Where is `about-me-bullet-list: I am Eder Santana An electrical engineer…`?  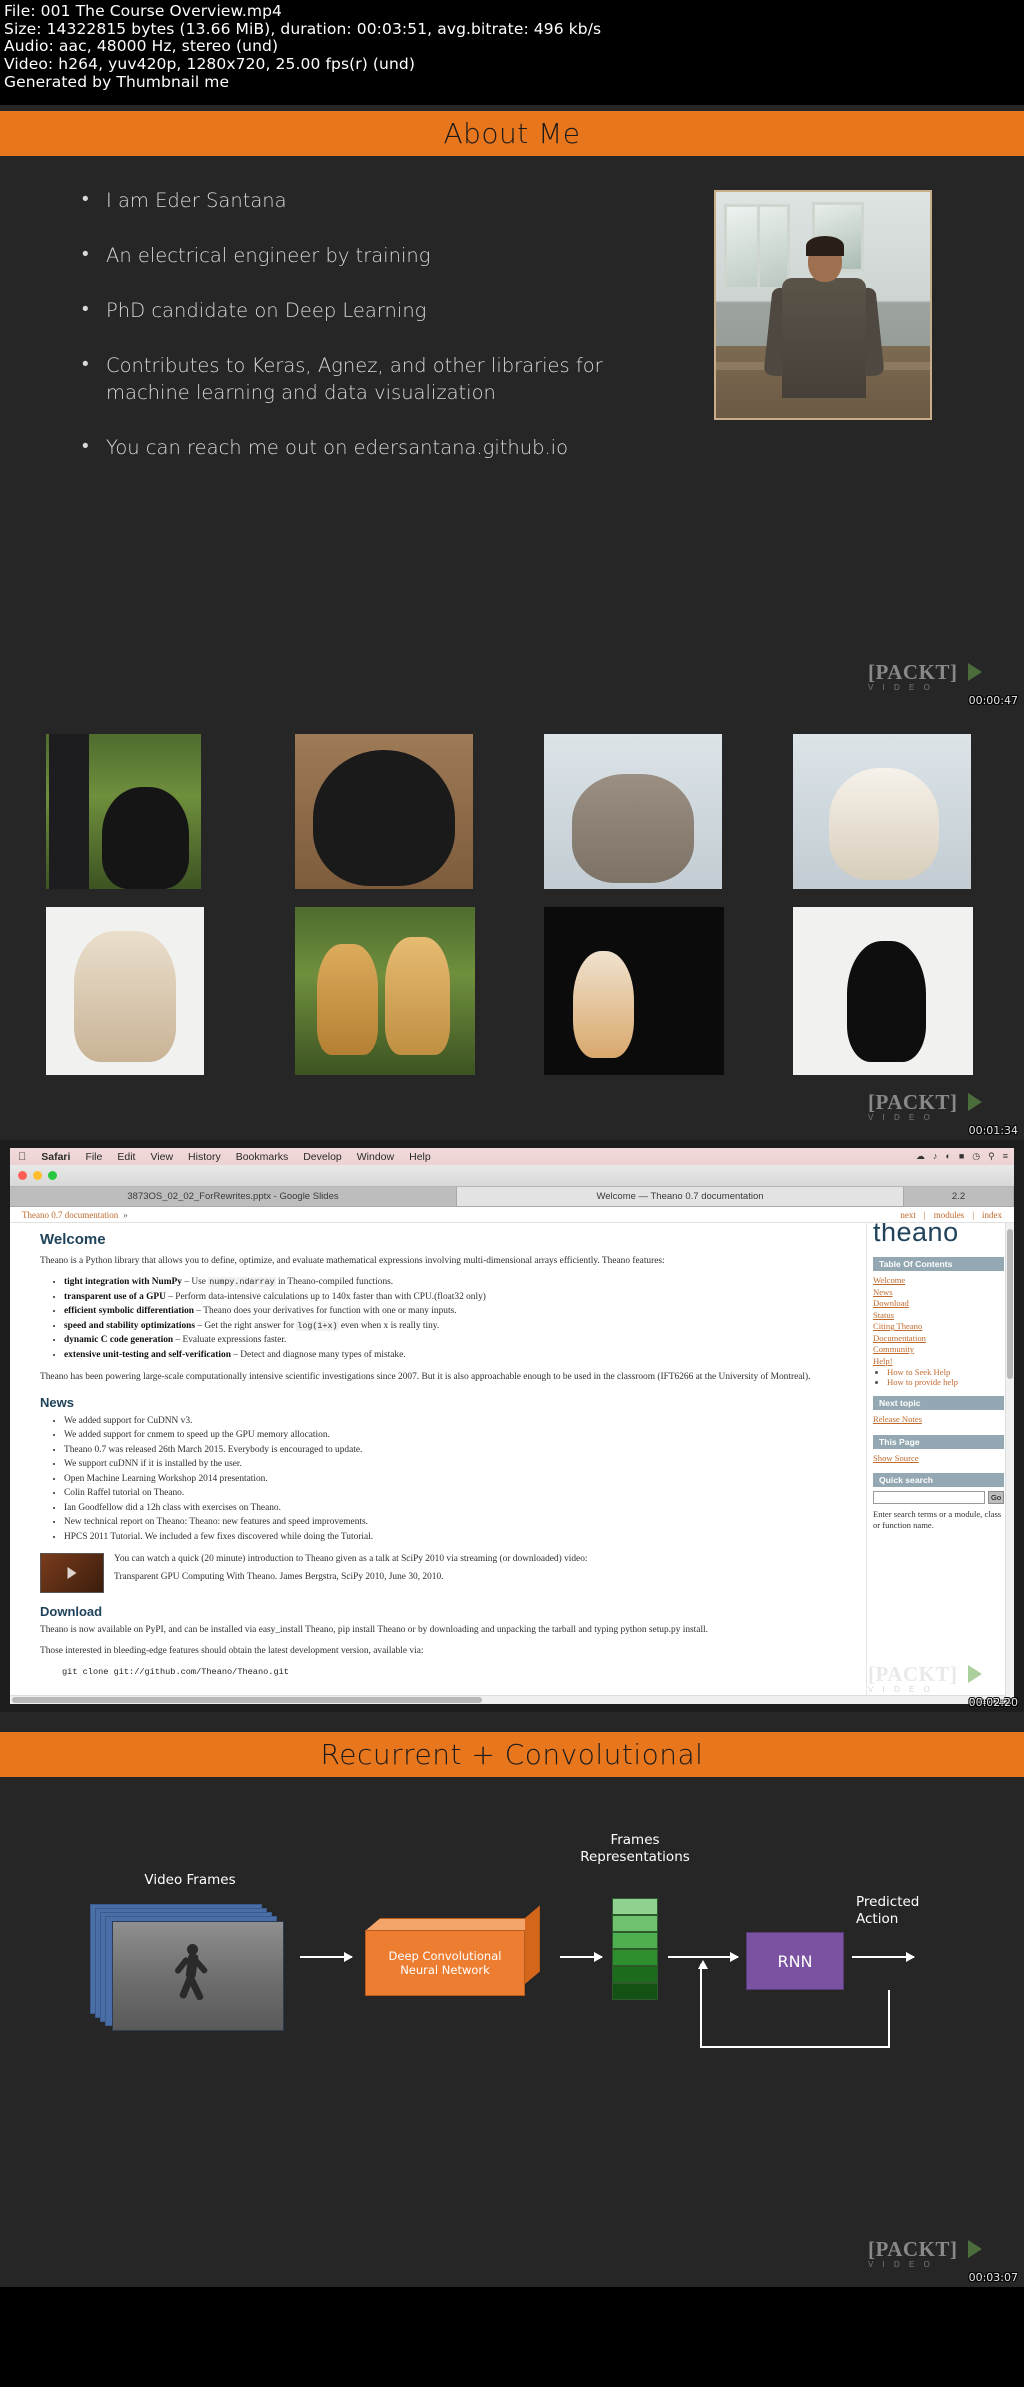
about-me-bullet-list: I am Eder Santana An electrical engineer… is located at coordinates (373, 337).